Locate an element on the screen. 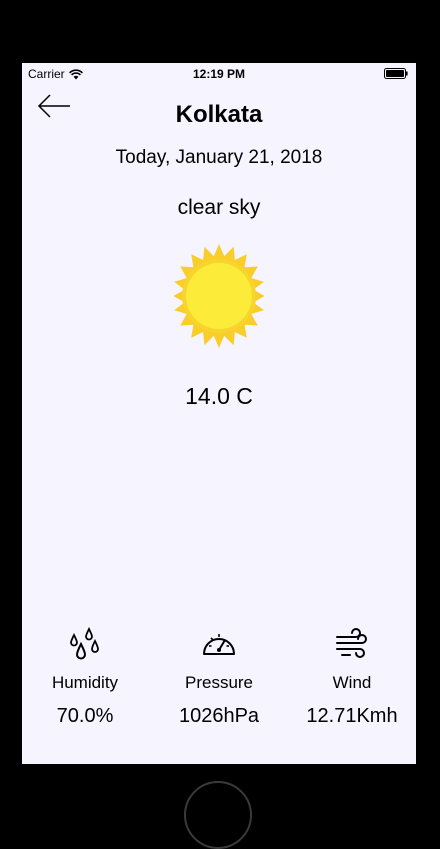 This screenshot has width=440, height=849. city-title: Kolkata is located at coordinates (219, 114).